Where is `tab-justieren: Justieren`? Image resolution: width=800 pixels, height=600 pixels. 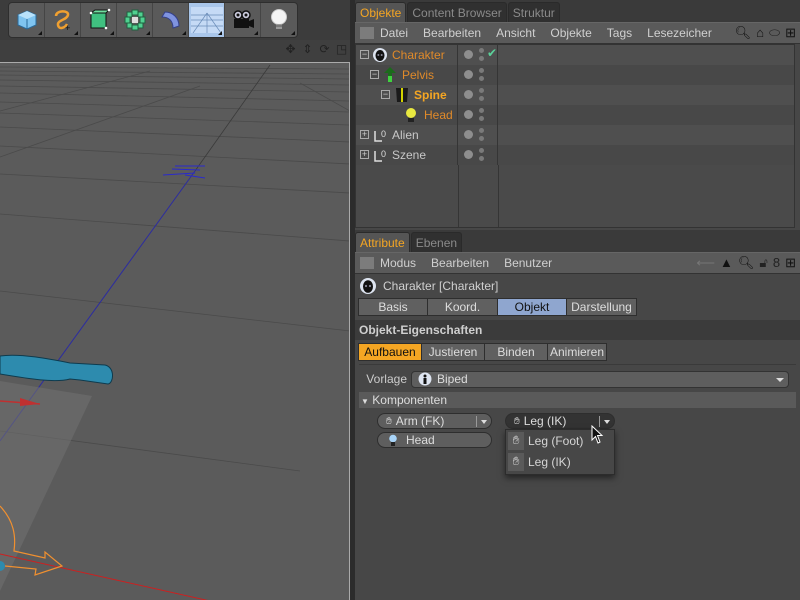
tab-justieren: Justieren is located at coordinates (453, 352).